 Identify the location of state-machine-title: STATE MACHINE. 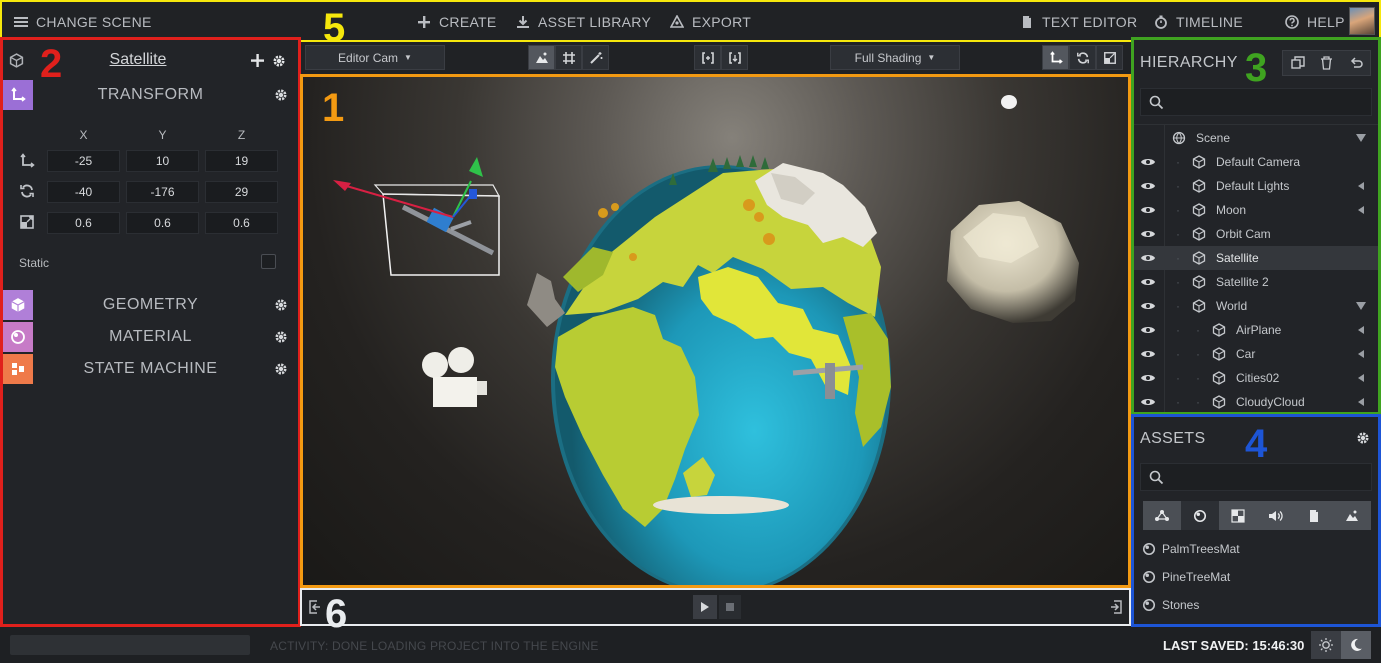
(150, 368).